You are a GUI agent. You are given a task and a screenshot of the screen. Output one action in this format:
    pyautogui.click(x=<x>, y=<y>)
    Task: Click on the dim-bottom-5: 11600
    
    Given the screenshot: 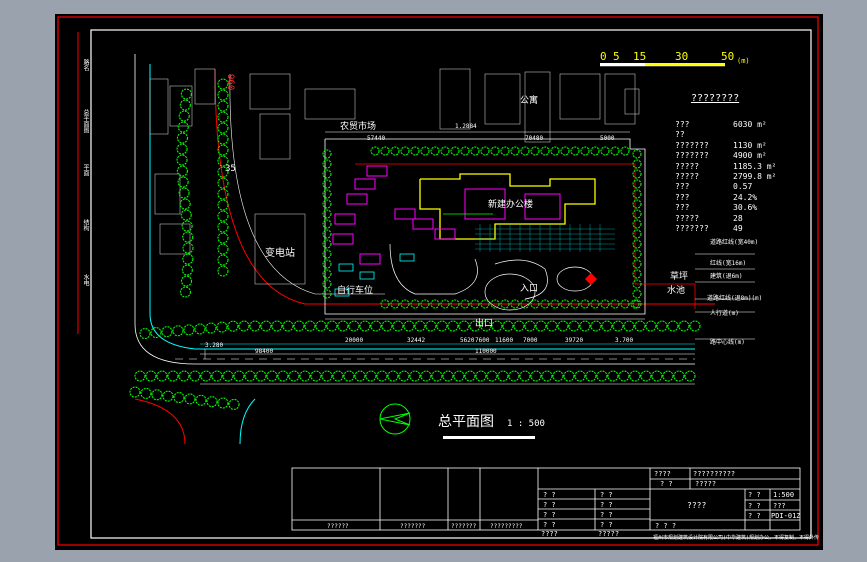 What is the action you would take?
    pyautogui.click(x=504, y=340)
    